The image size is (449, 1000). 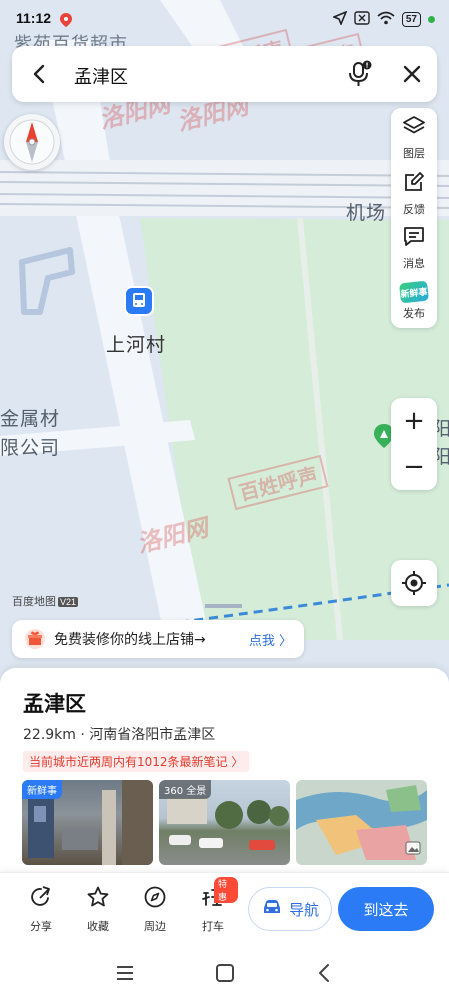 What do you see at coordinates (30, 419) in the screenshot?
I see `map-label-company-1: 金属材` at bounding box center [30, 419].